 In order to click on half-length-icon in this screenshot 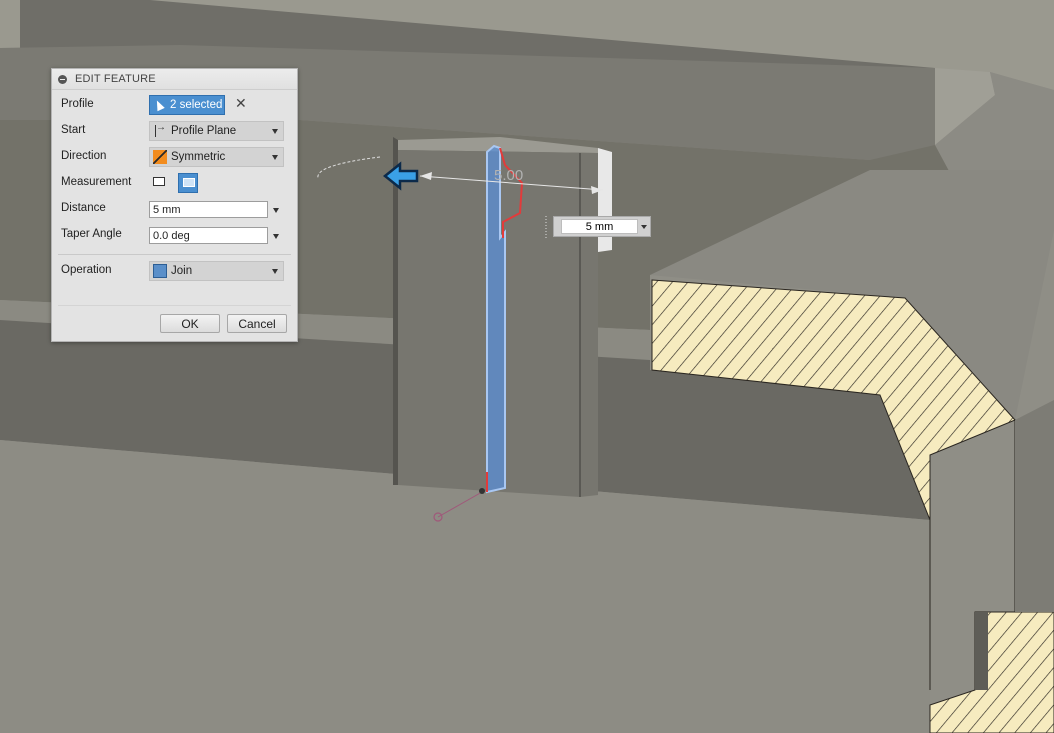, I will do `click(159, 183)`.